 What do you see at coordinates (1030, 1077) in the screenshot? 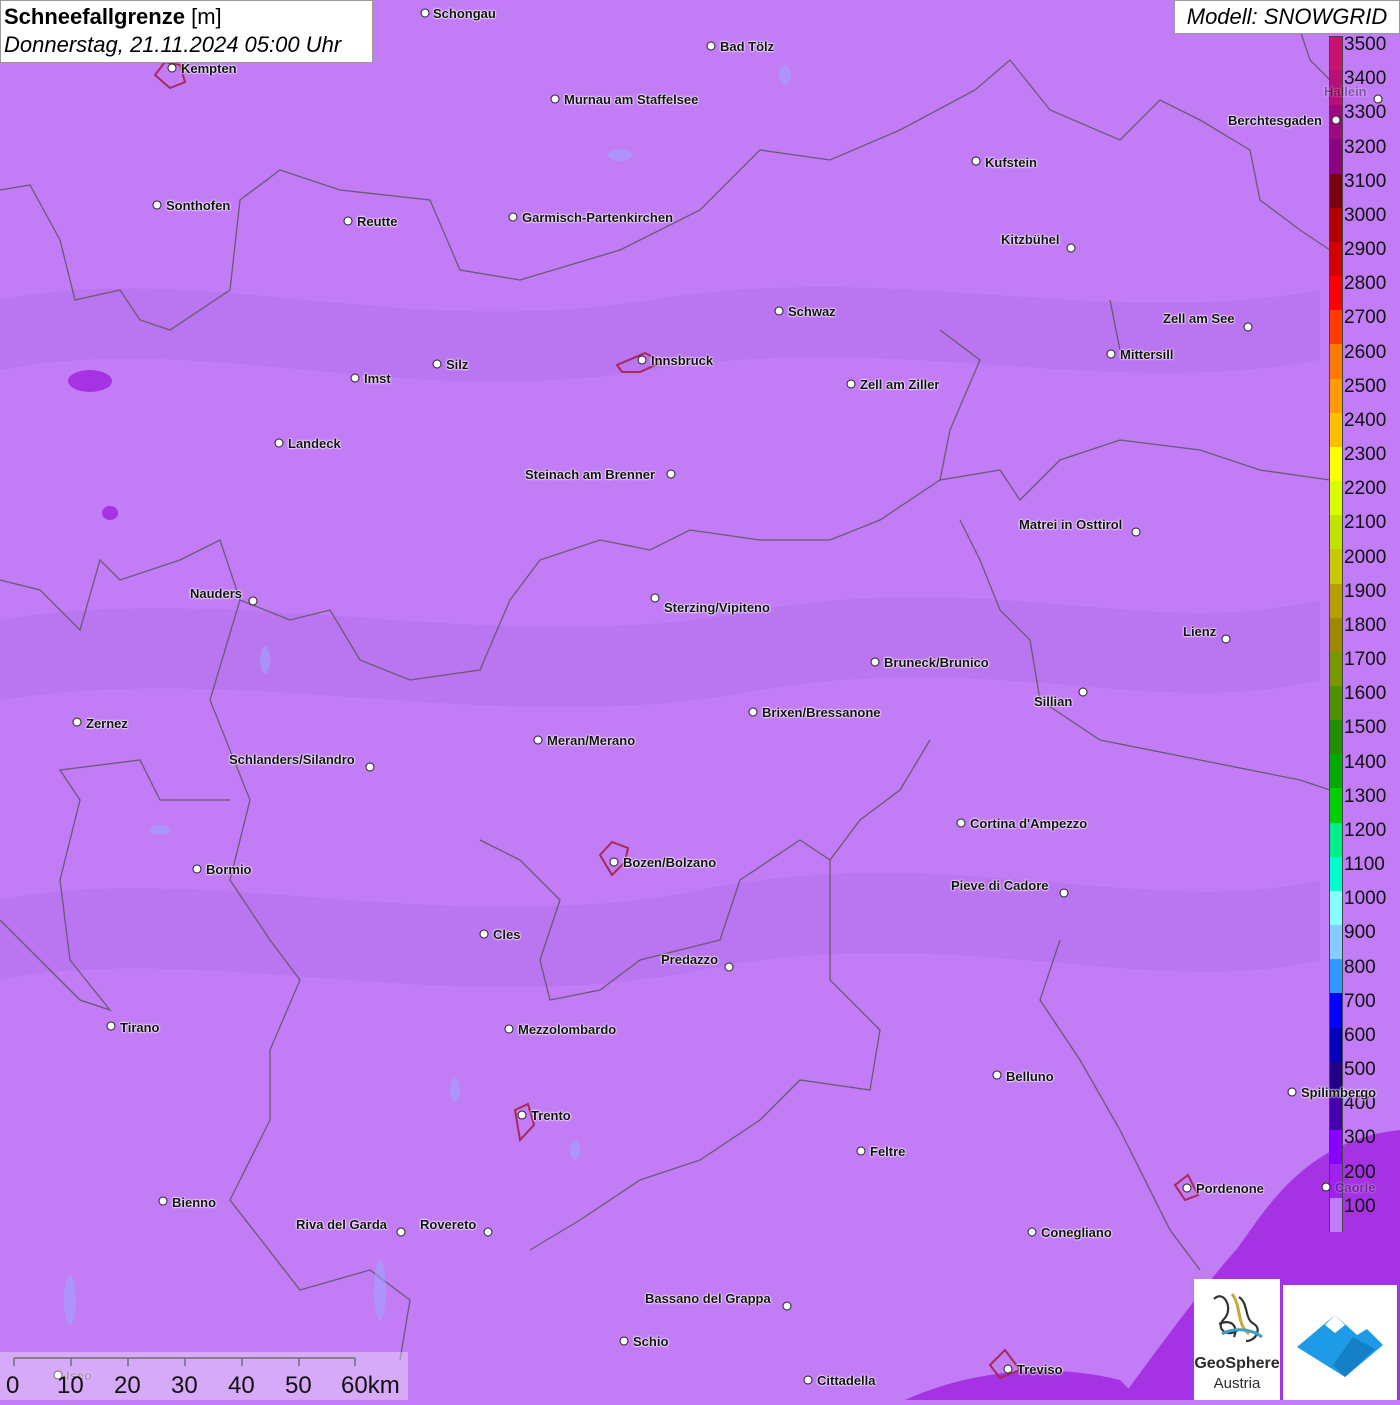
I see `city-label: Belluno` at bounding box center [1030, 1077].